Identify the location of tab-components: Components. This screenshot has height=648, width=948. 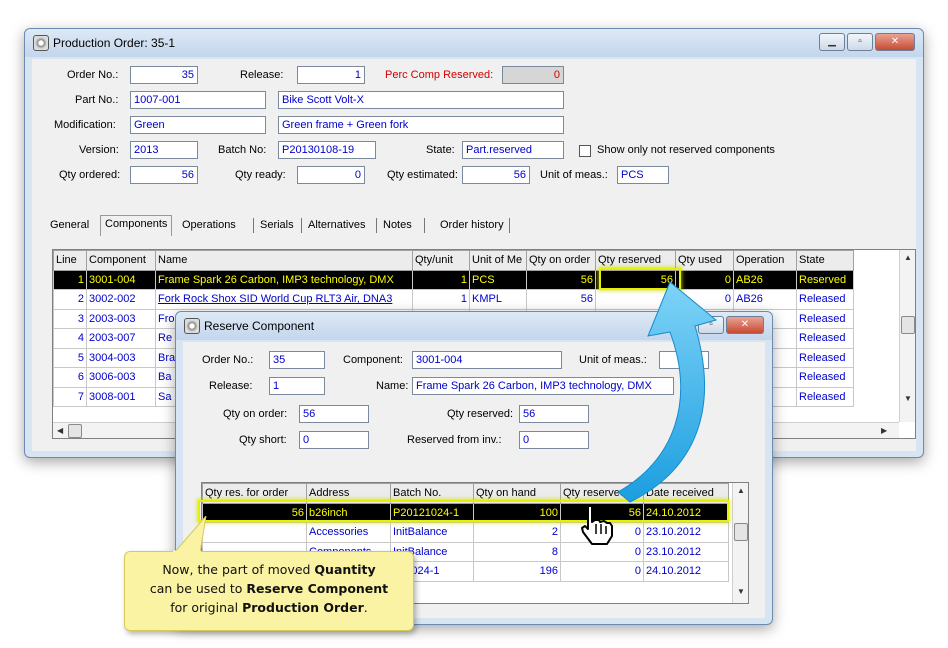
(136, 225).